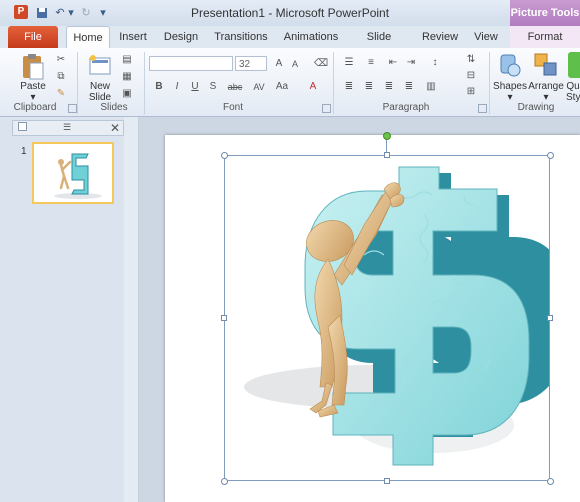 This screenshot has height=502, width=580. What do you see at coordinates (24, 151) in the screenshot?
I see `slide-number: 1` at bounding box center [24, 151].